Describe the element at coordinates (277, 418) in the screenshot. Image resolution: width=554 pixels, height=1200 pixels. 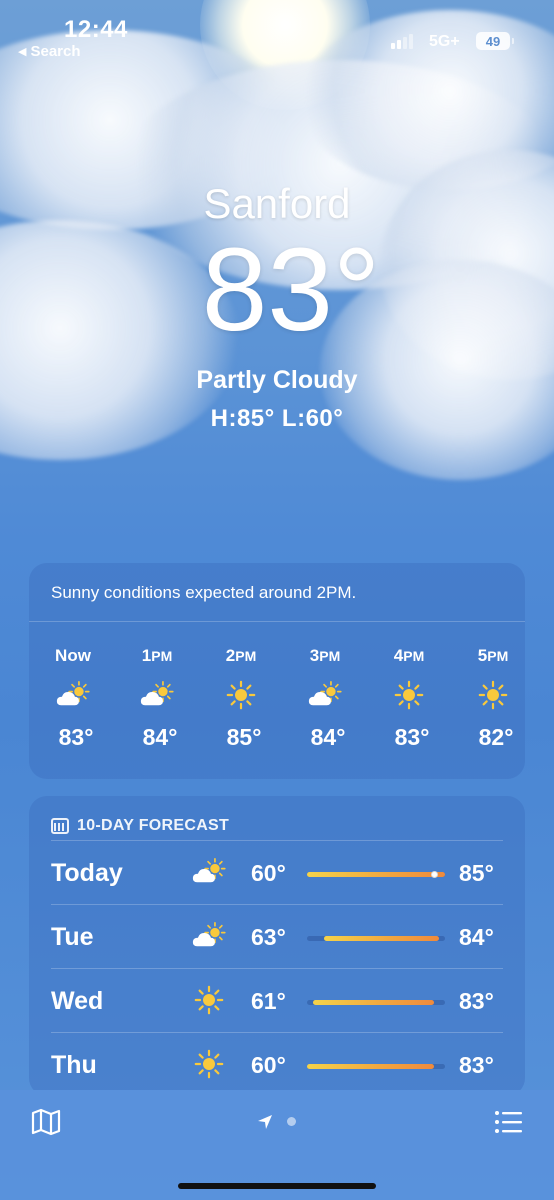
I see `high-low-text: H:85° L:60°` at that location.